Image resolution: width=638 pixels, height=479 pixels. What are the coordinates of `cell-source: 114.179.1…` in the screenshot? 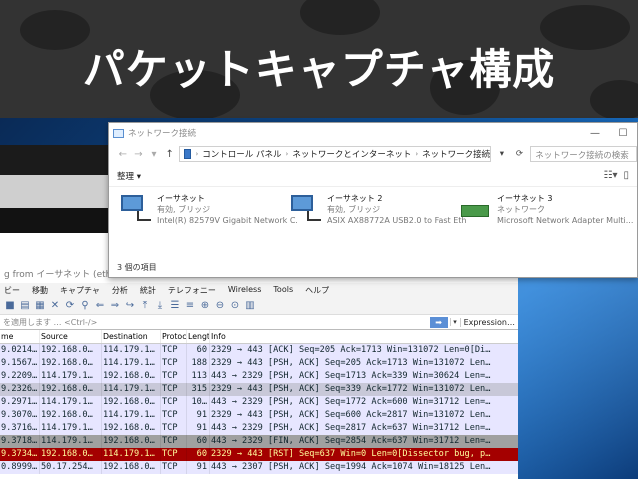 It's located at (71, 441).